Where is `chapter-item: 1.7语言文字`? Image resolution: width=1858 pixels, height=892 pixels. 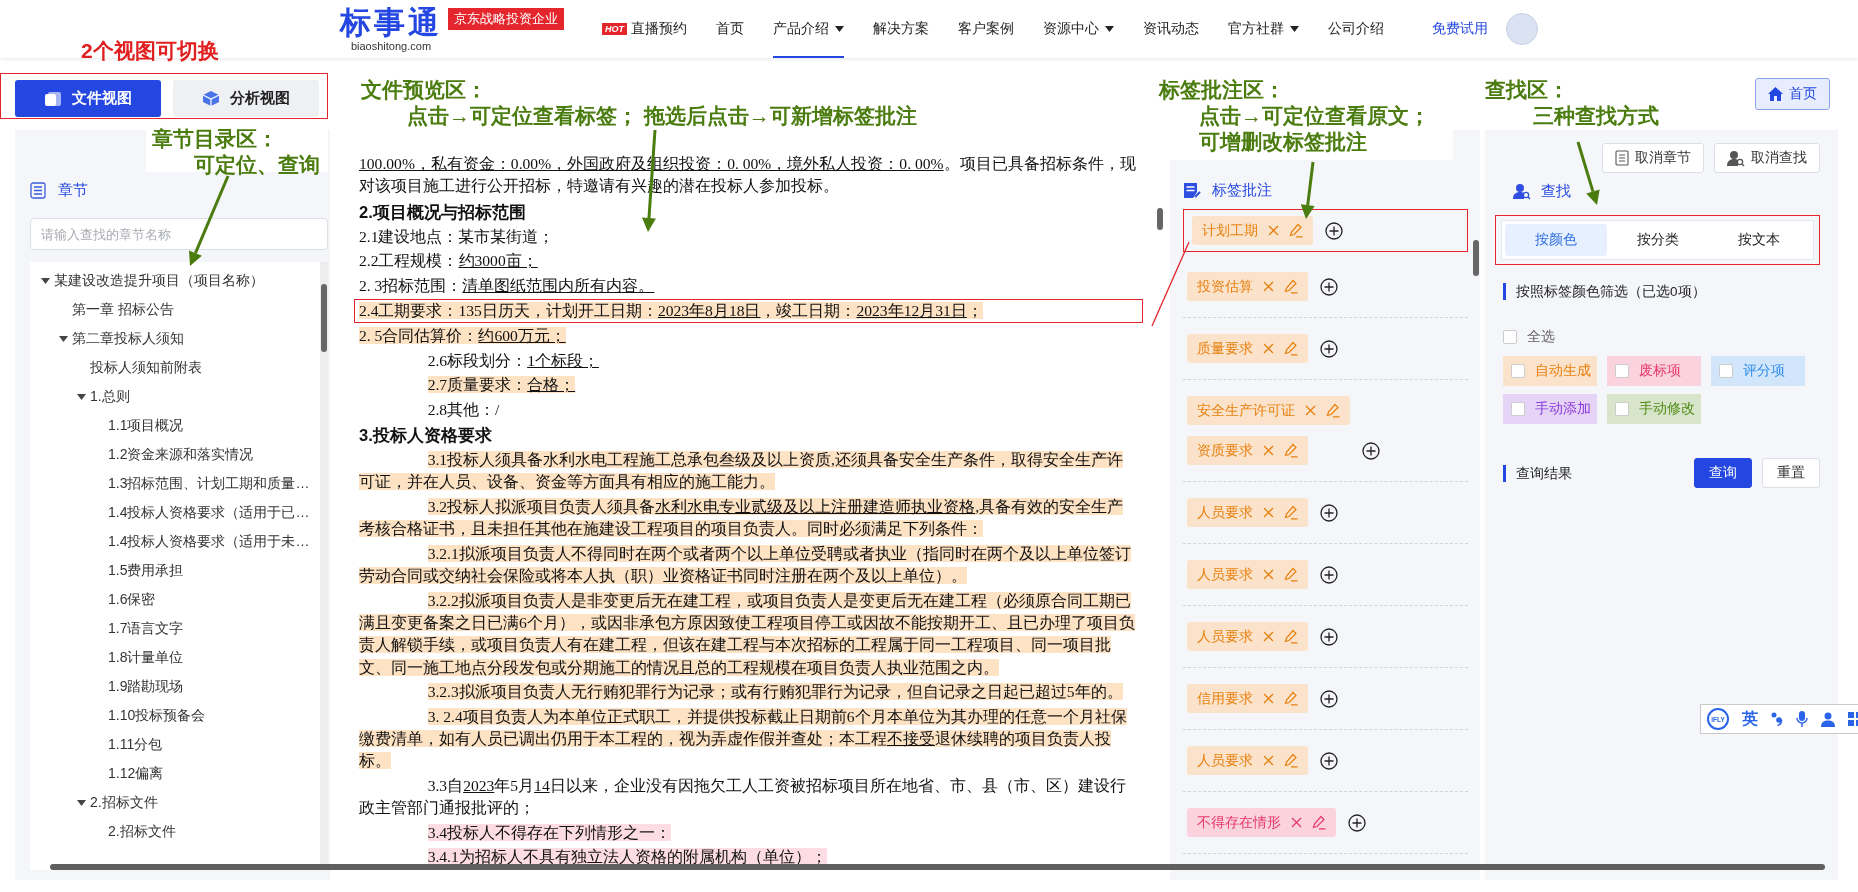
chapter-item: 1.7语言文字 is located at coordinates (146, 628).